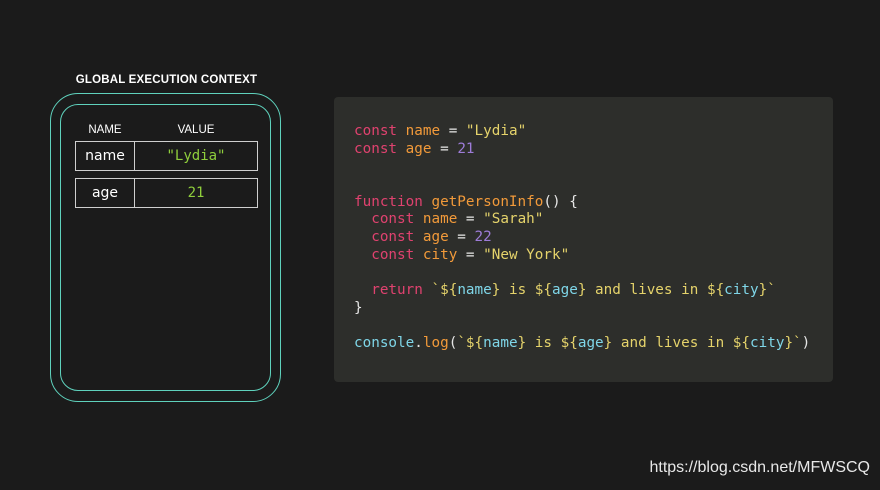 This screenshot has height=490, width=880. I want to click on variable-name-cell: name, so click(105, 156).